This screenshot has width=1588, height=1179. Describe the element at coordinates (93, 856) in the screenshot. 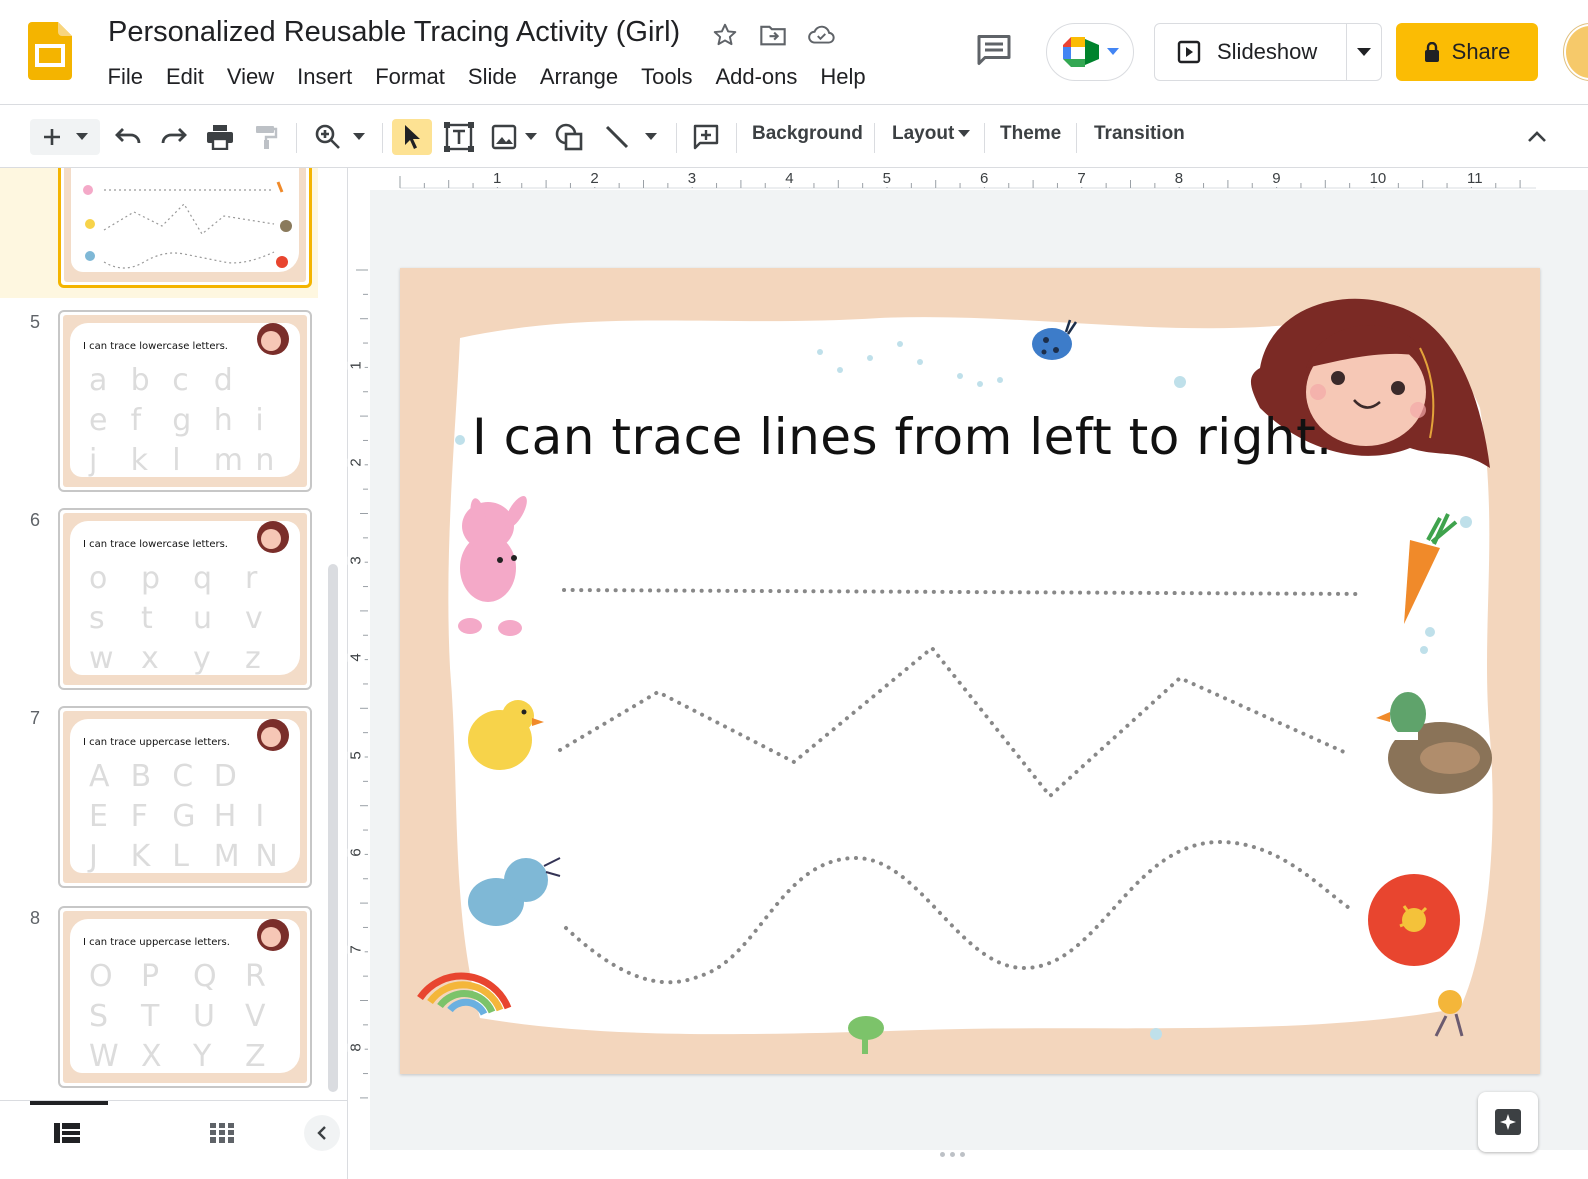

I see `letter: J` at that location.